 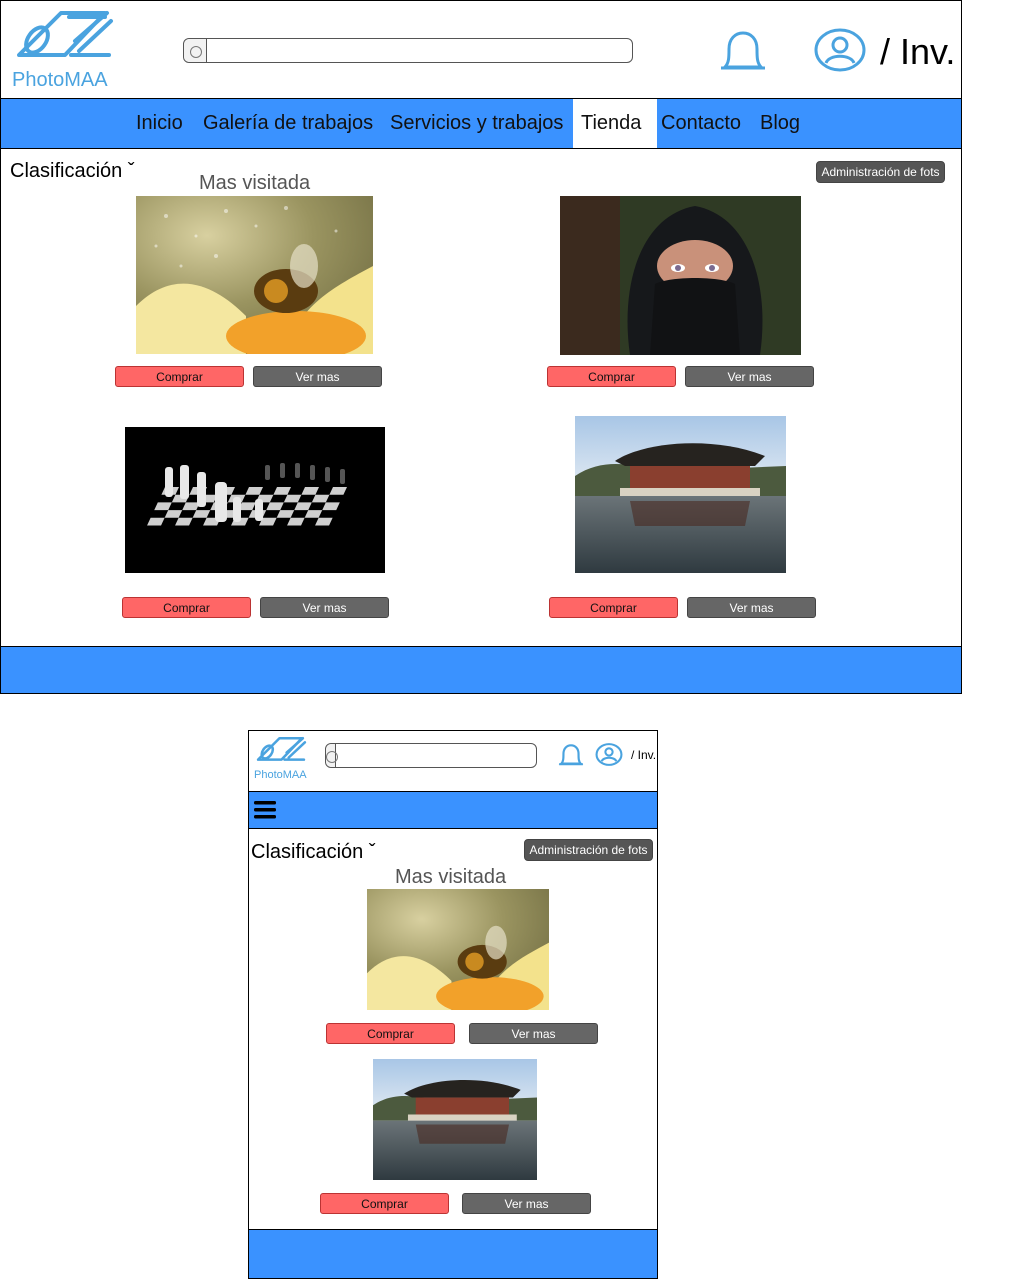 What do you see at coordinates (288, 123) in the screenshot?
I see `nav-item-galeria: Galería de trabajos` at bounding box center [288, 123].